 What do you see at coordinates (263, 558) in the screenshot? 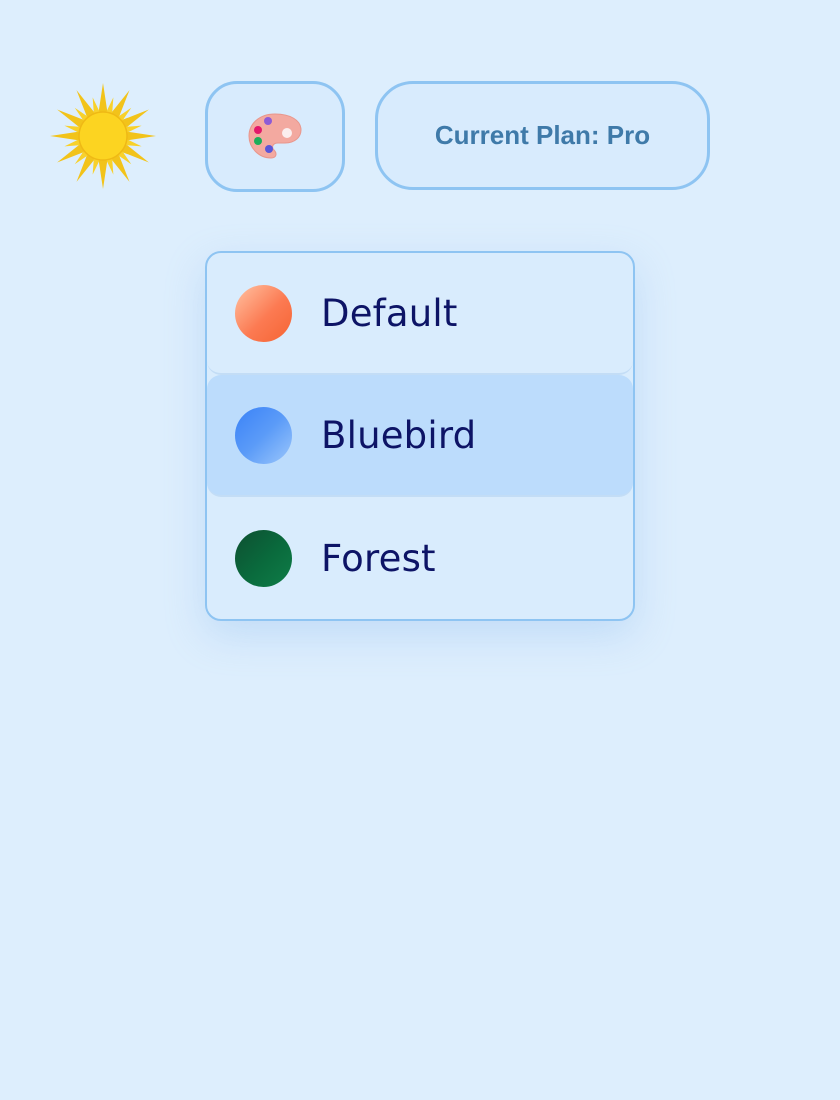
I see `forest-swatch-icon` at bounding box center [263, 558].